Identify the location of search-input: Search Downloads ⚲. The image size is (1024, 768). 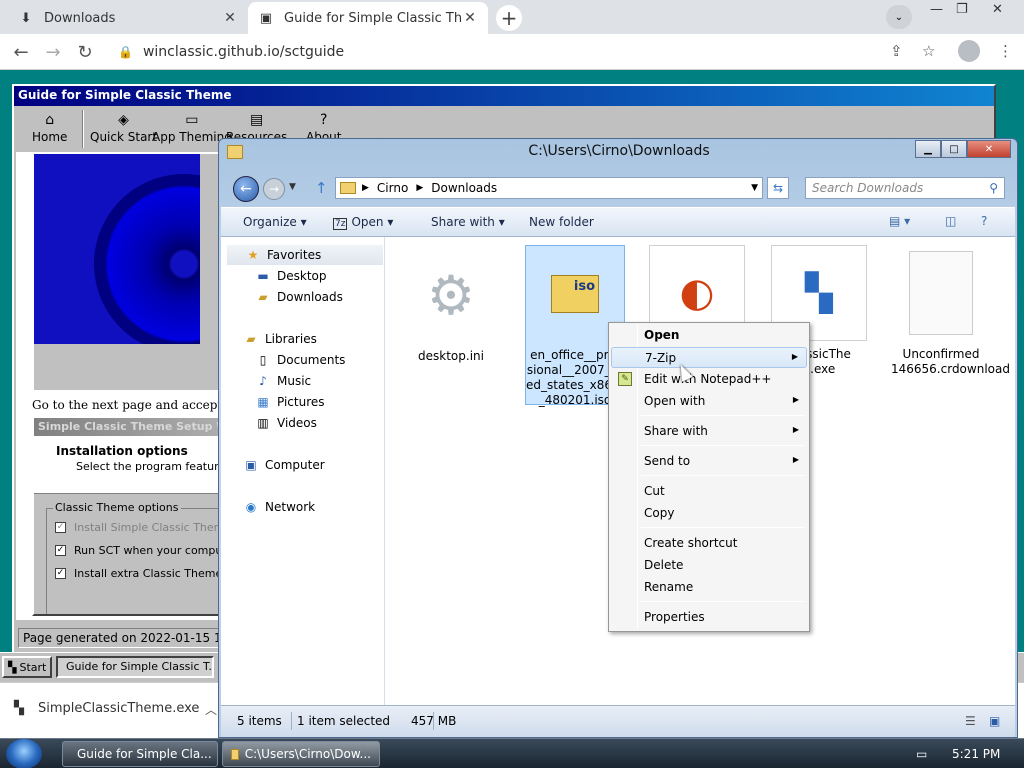
(905, 188).